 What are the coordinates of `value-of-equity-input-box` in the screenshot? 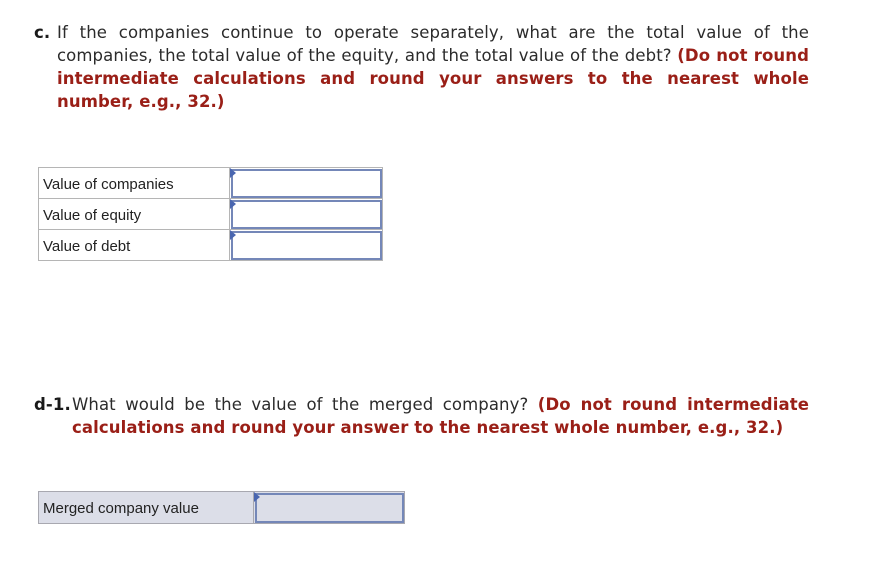 It's located at (306, 214).